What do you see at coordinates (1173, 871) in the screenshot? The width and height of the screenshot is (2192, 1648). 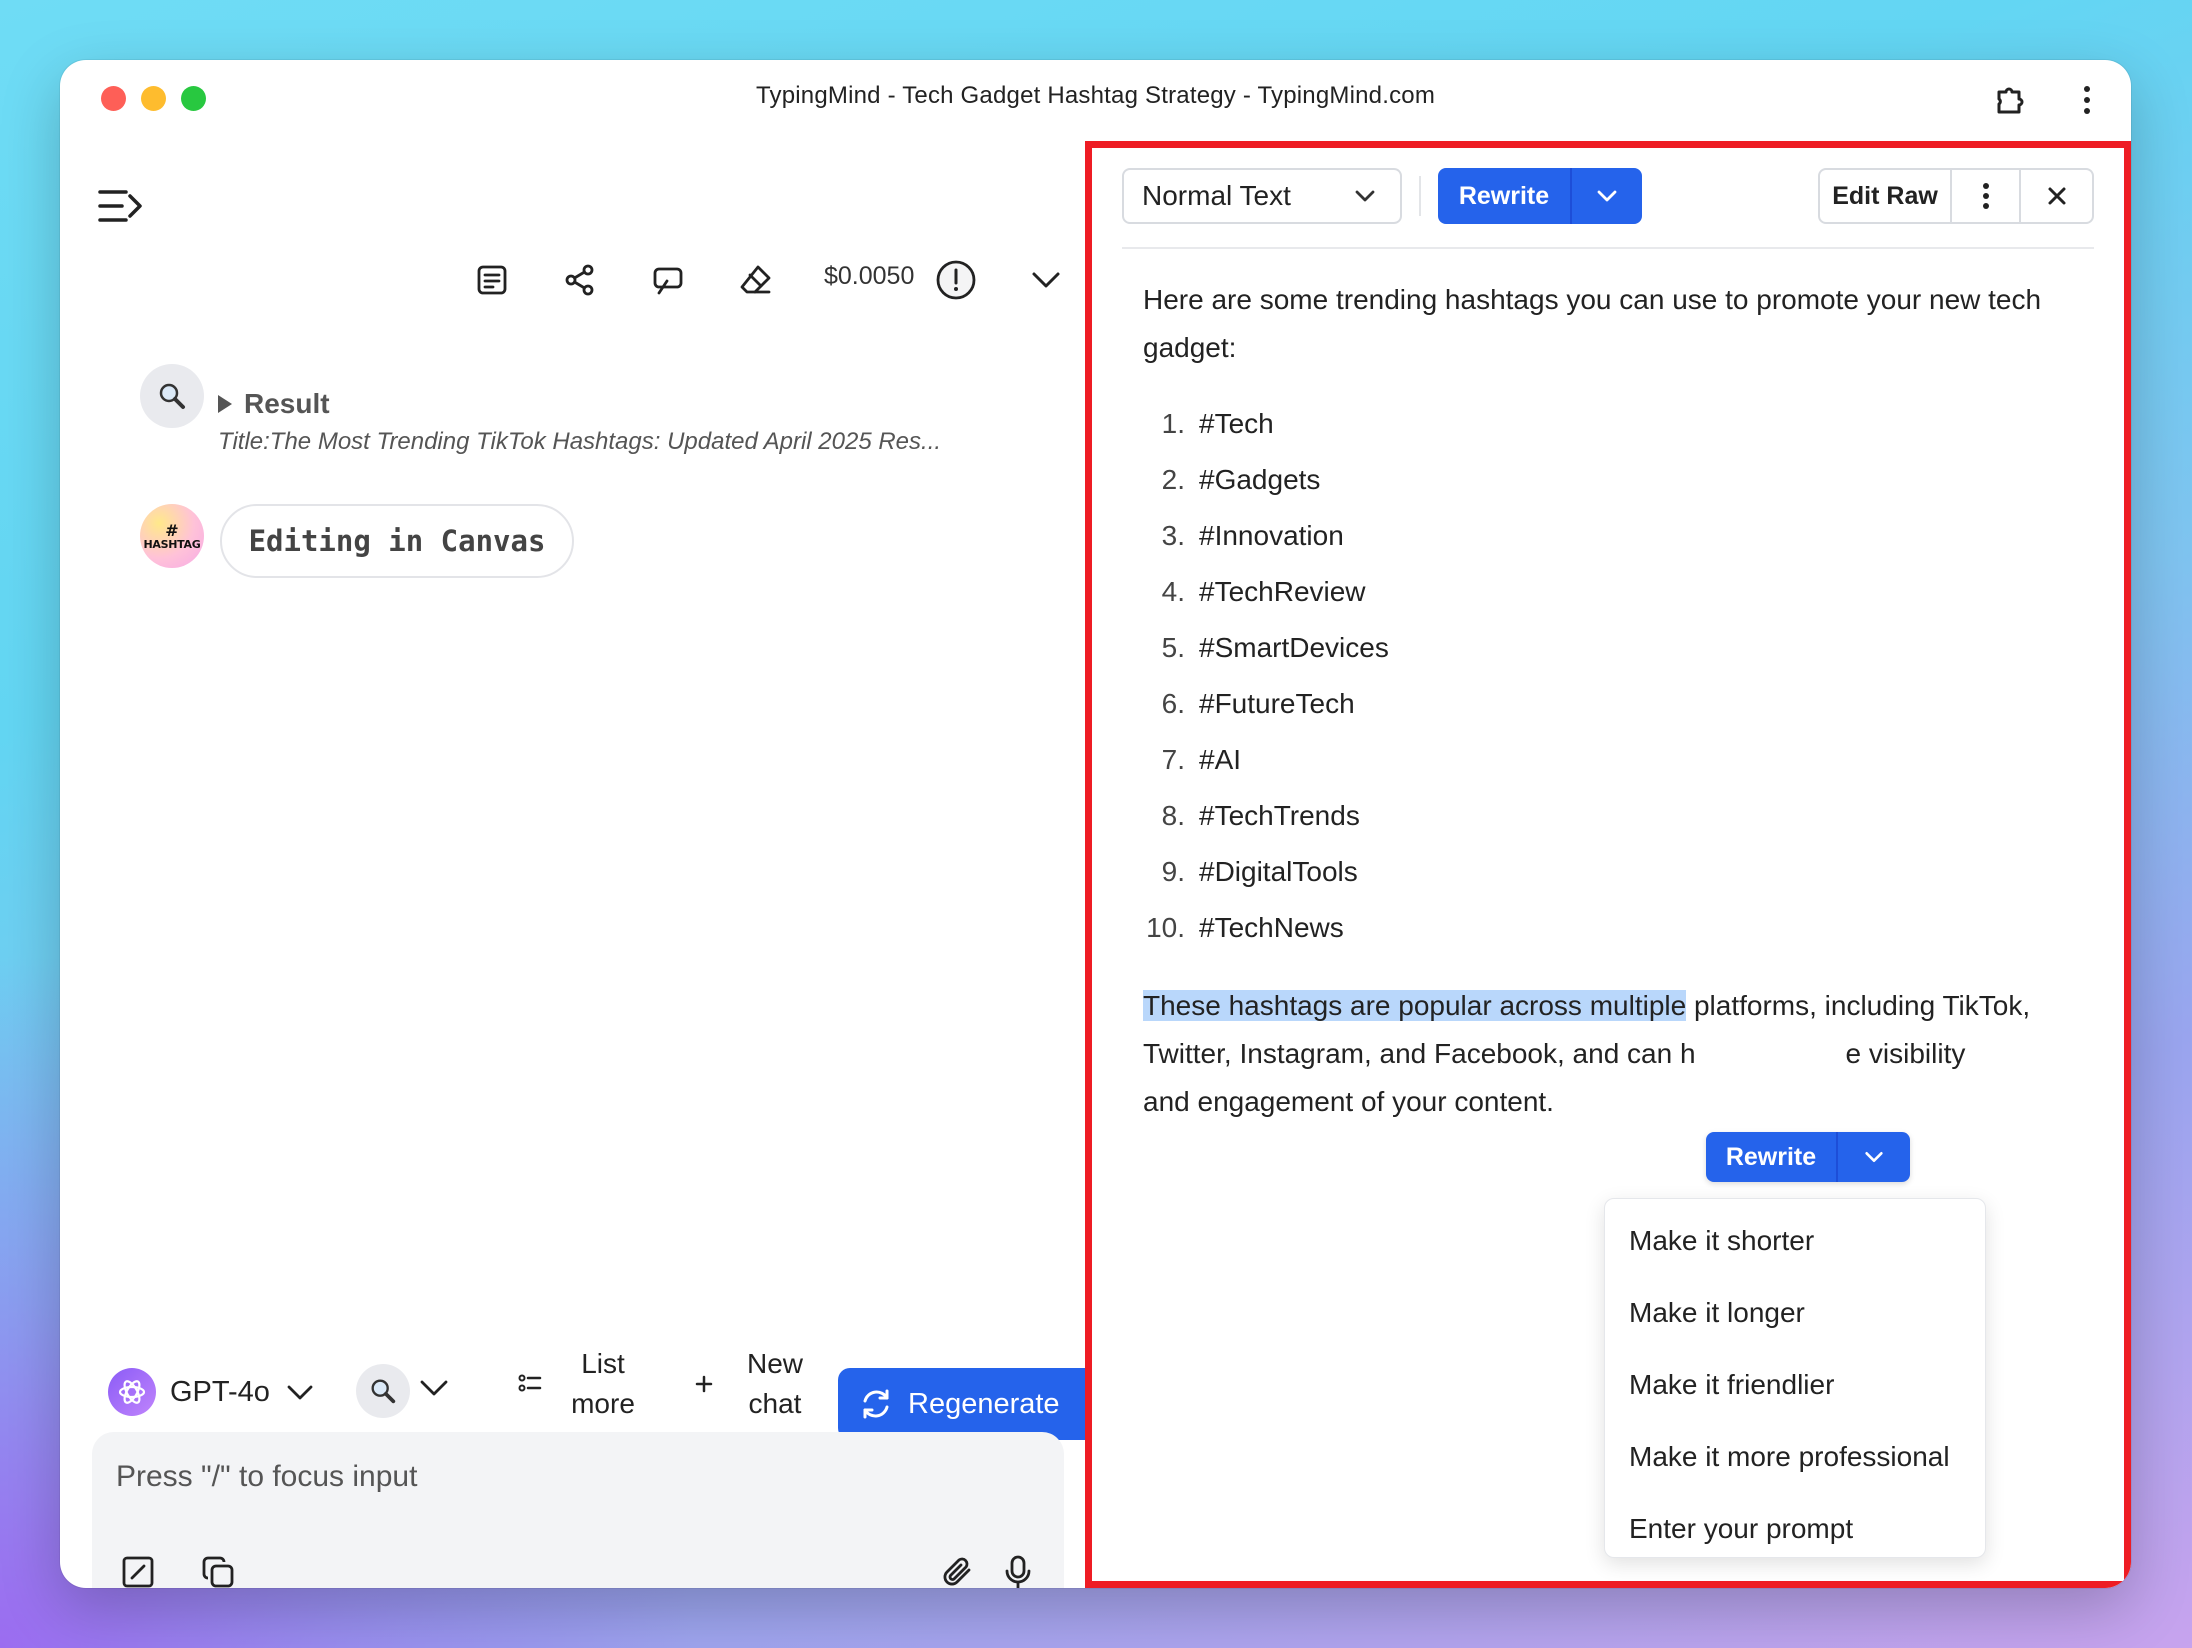 I see `hashtag-number: 9.` at bounding box center [1173, 871].